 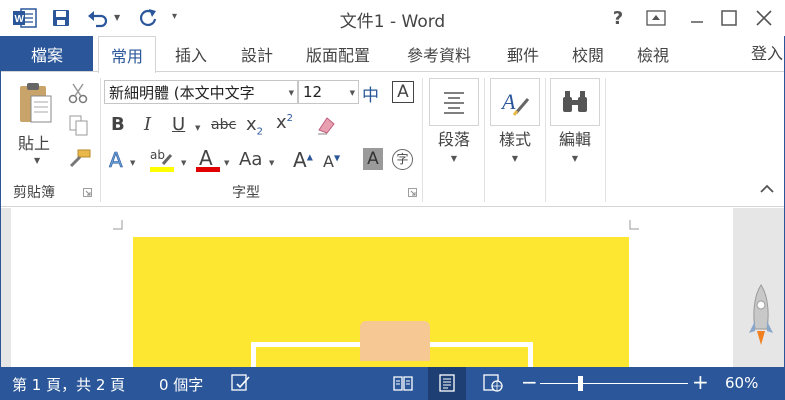 I want to click on text-effects-dropdown-icon: ▼, so click(x=132, y=163).